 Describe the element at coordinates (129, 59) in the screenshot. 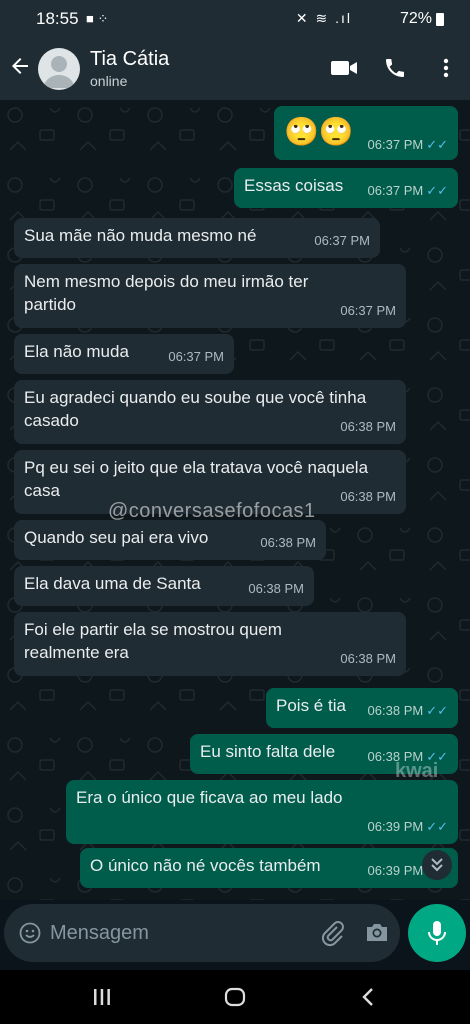

I see `contact-name: Tia Cátia` at that location.